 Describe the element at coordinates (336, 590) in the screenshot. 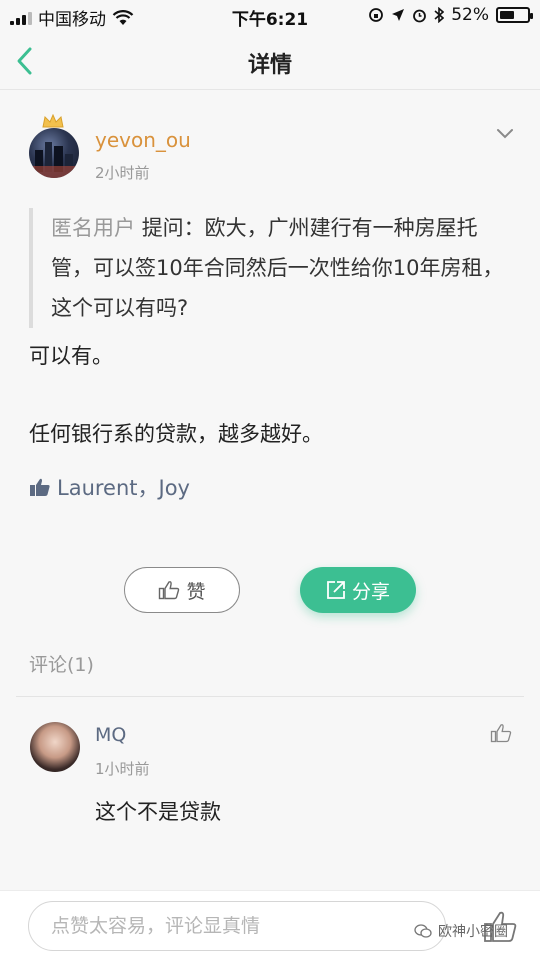

I see `share-icon` at that location.